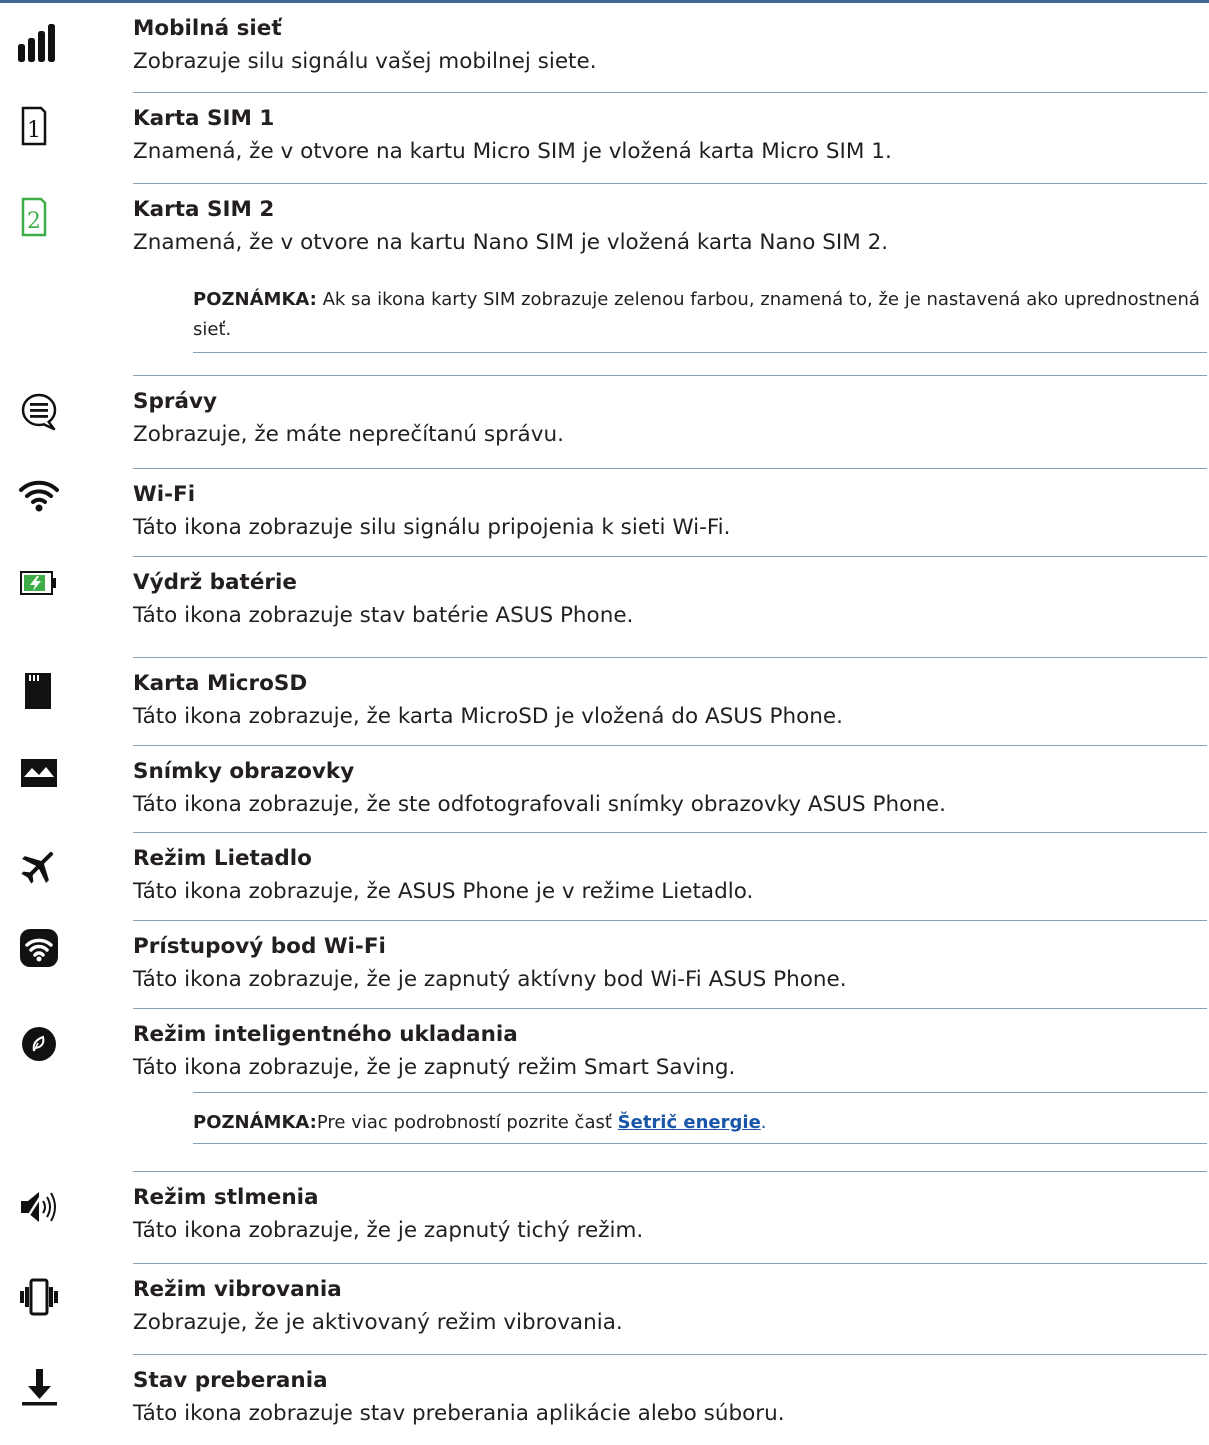 This screenshot has height=1445, width=1209. What do you see at coordinates (34, 221) in the screenshot?
I see `svg-text: 2` at bounding box center [34, 221].